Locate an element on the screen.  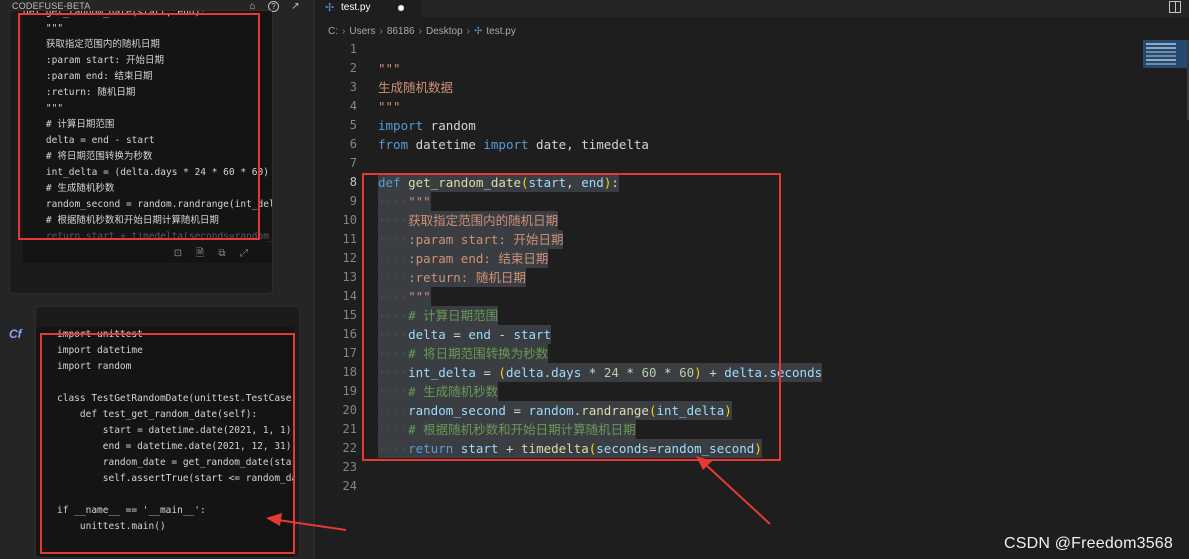
code-line: ····获取指定范围内的随机日期 is located at coordinates (778, 220).